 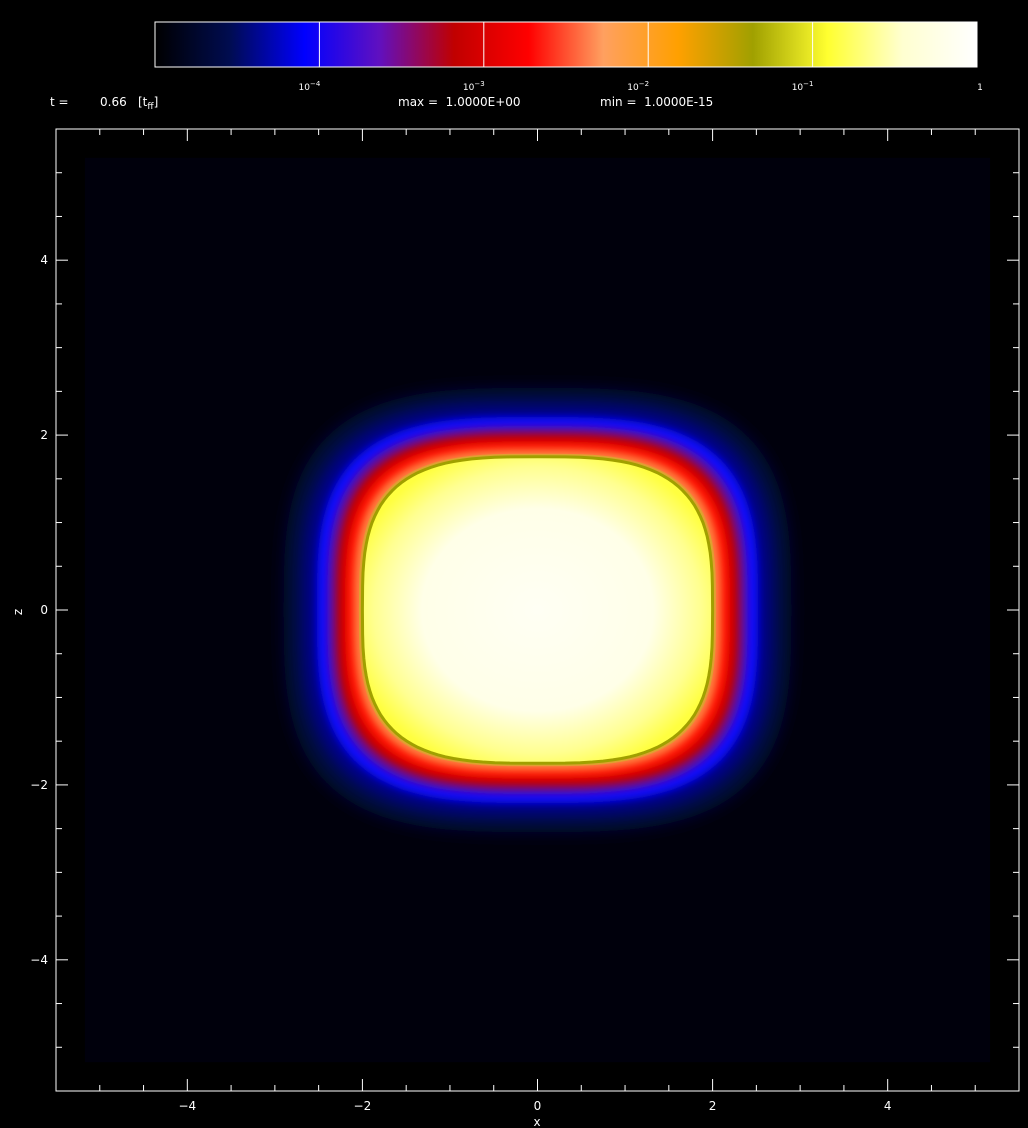 What do you see at coordinates (888, 1106) in the screenshot?
I see `x-tick-label: 4` at bounding box center [888, 1106].